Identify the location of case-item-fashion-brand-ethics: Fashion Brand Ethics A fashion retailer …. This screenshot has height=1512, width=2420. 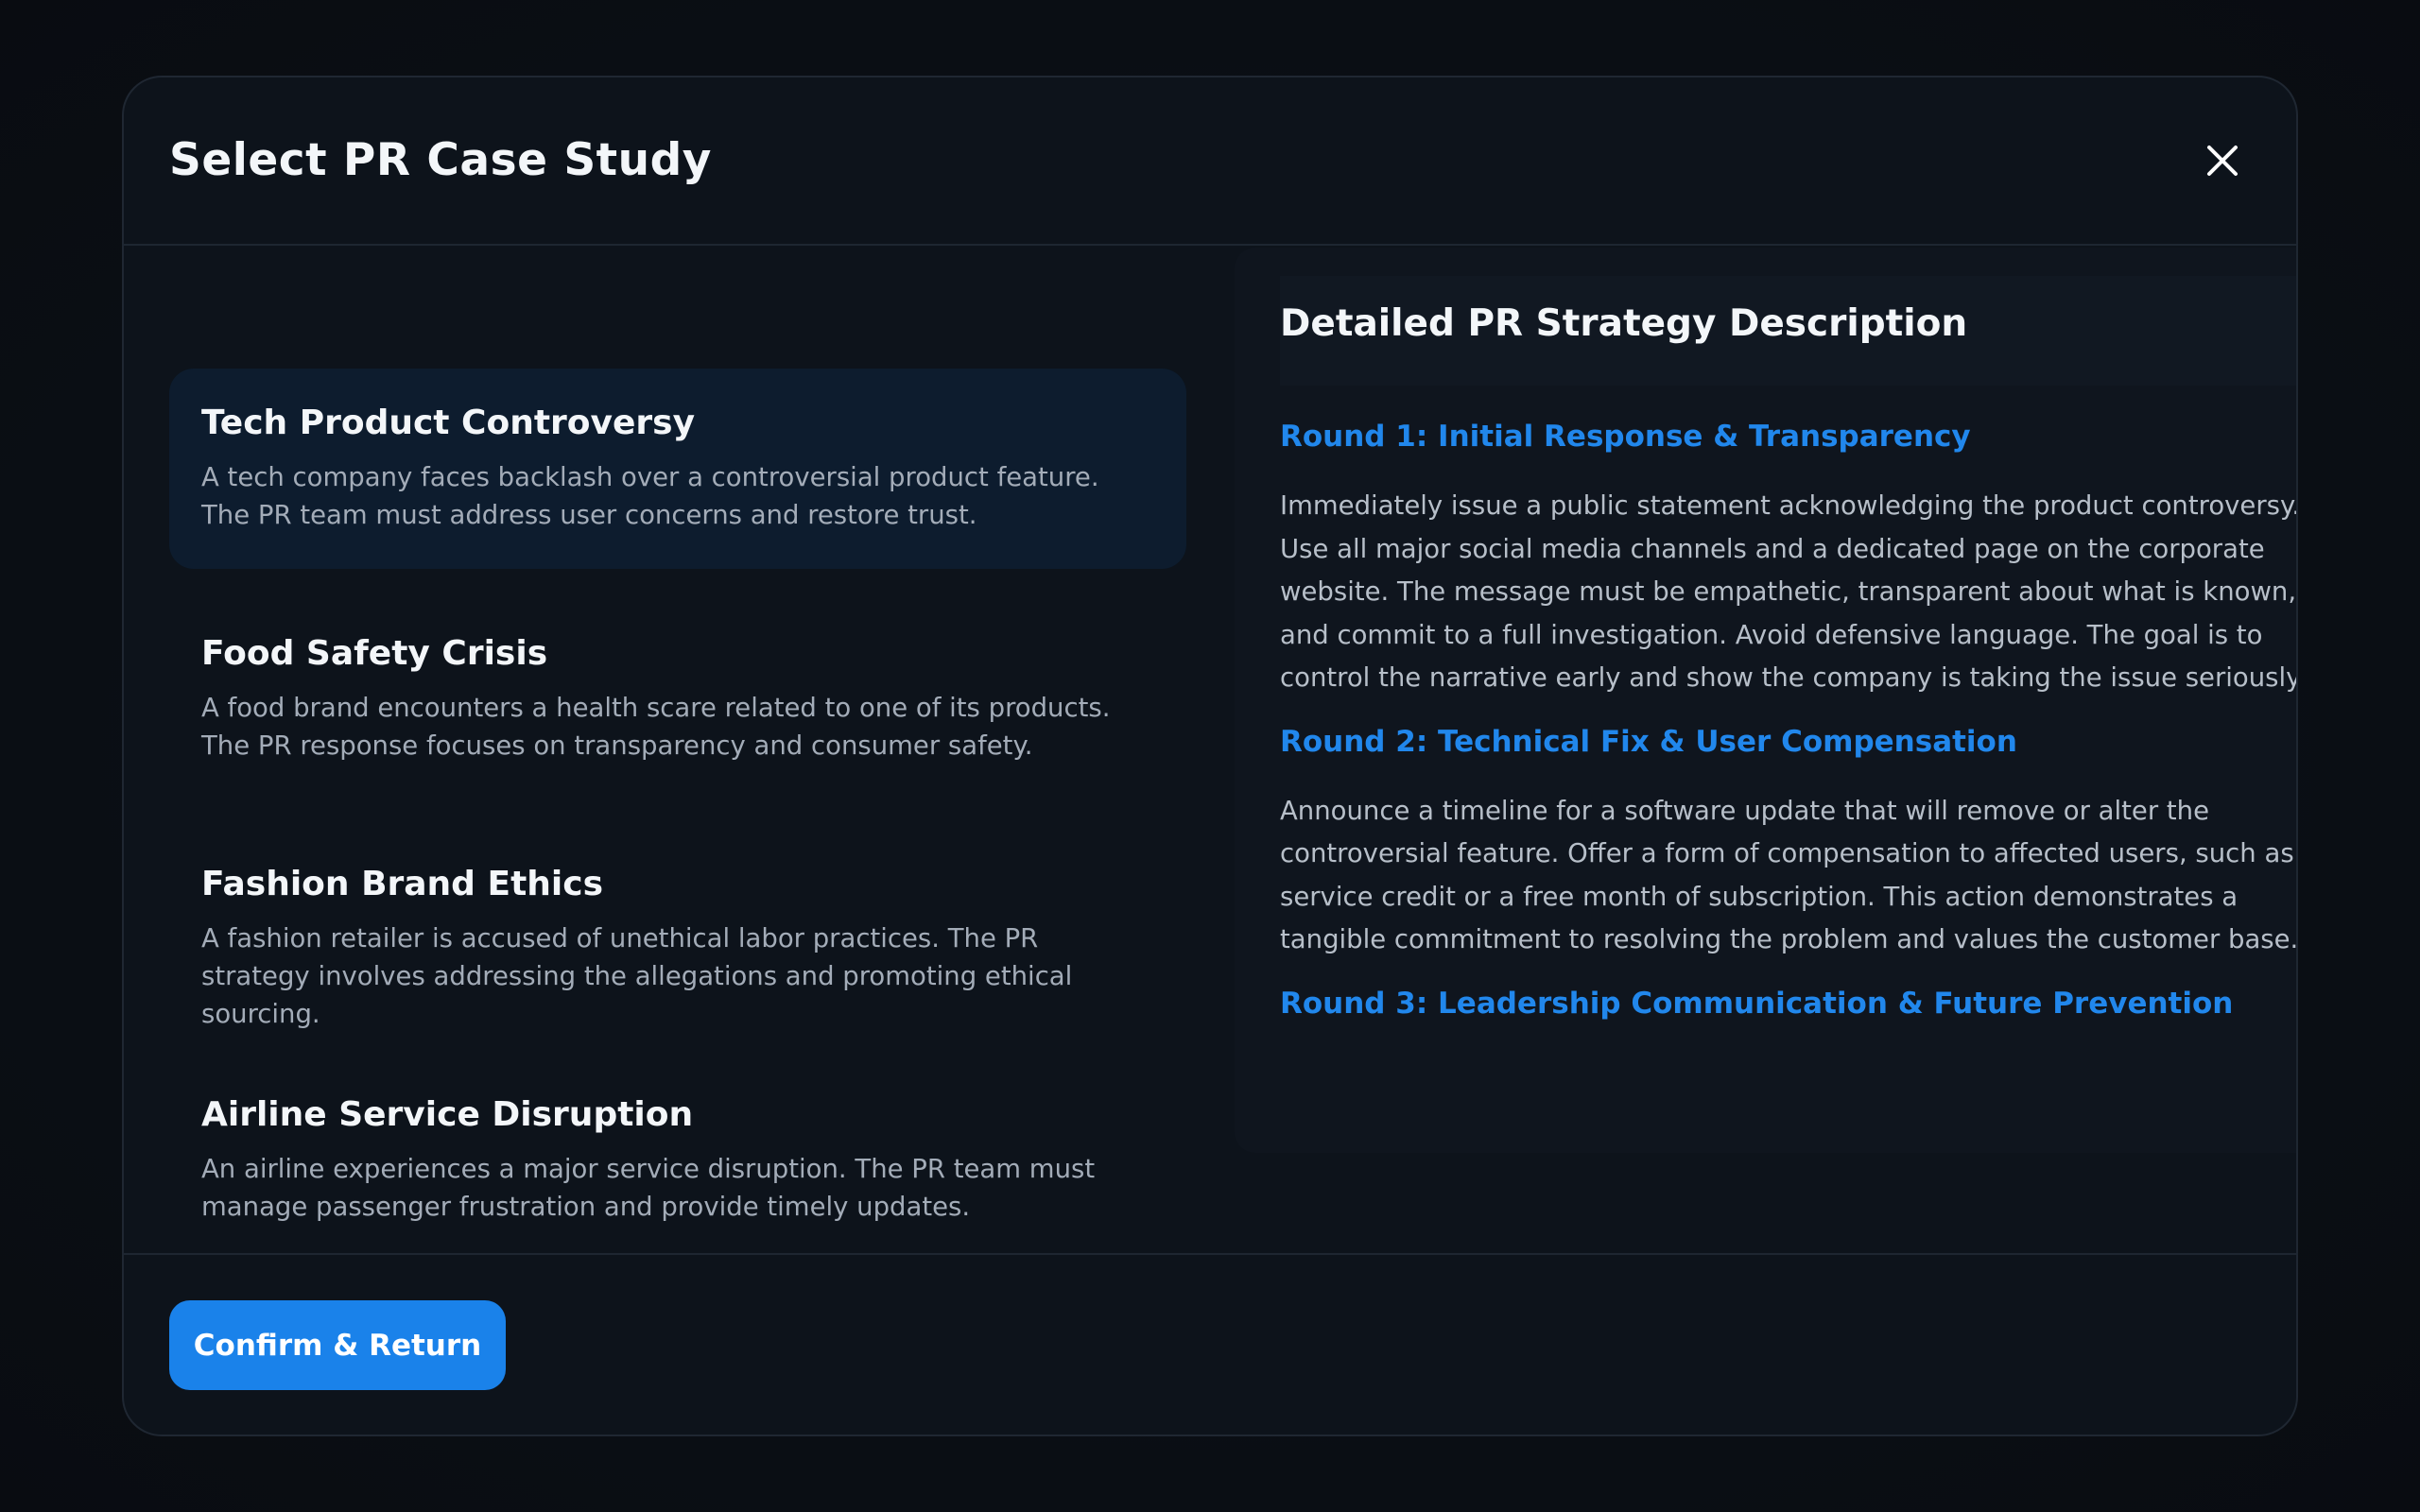
(678, 930).